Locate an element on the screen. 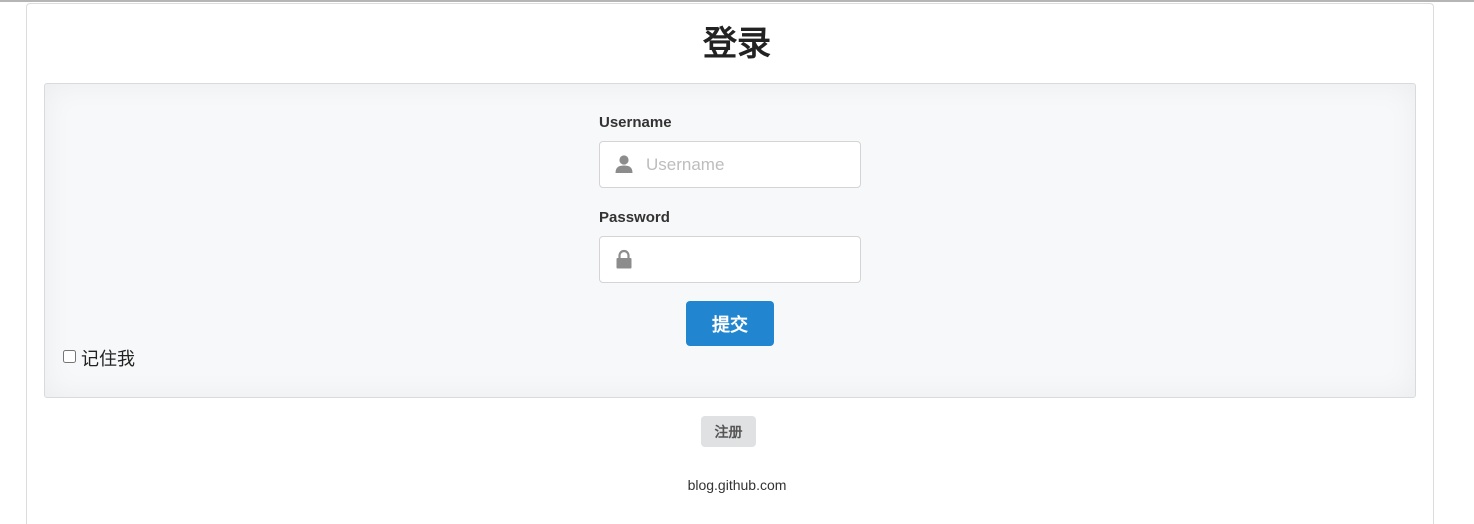 Image resolution: width=1474 pixels, height=524 pixels. password-field is located at coordinates (730, 259).